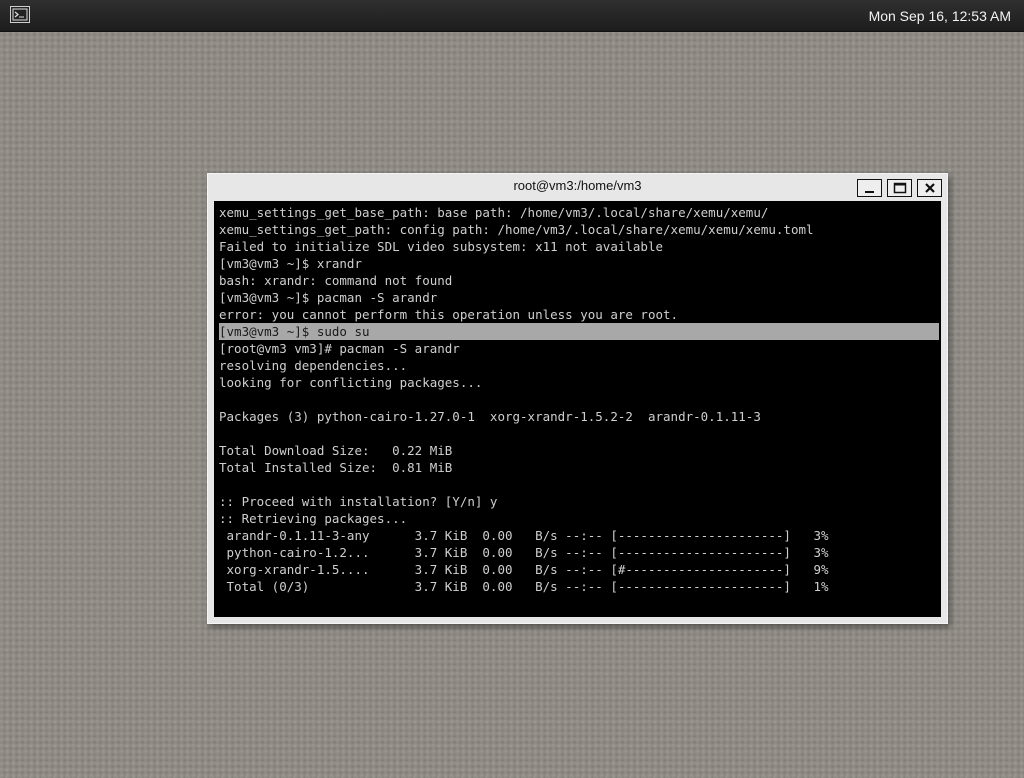 The height and width of the screenshot is (778, 1024). I want to click on window-titlebar: root@vm3:/home/vm3, so click(577, 187).